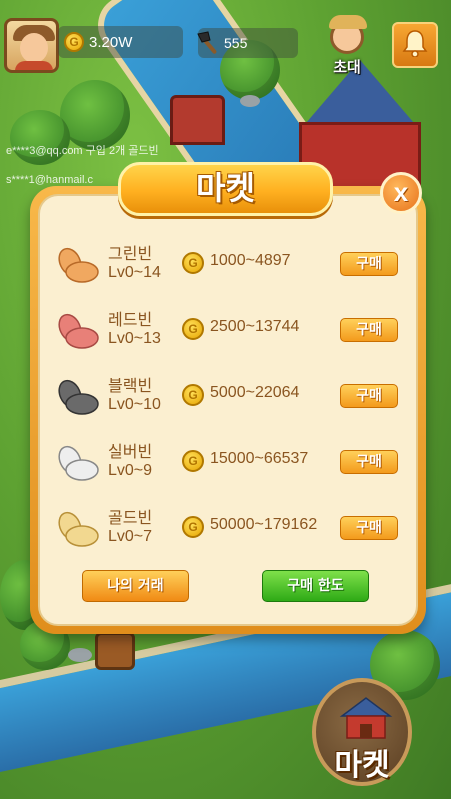  I want to click on item-name: 그린빈, so click(130, 253).